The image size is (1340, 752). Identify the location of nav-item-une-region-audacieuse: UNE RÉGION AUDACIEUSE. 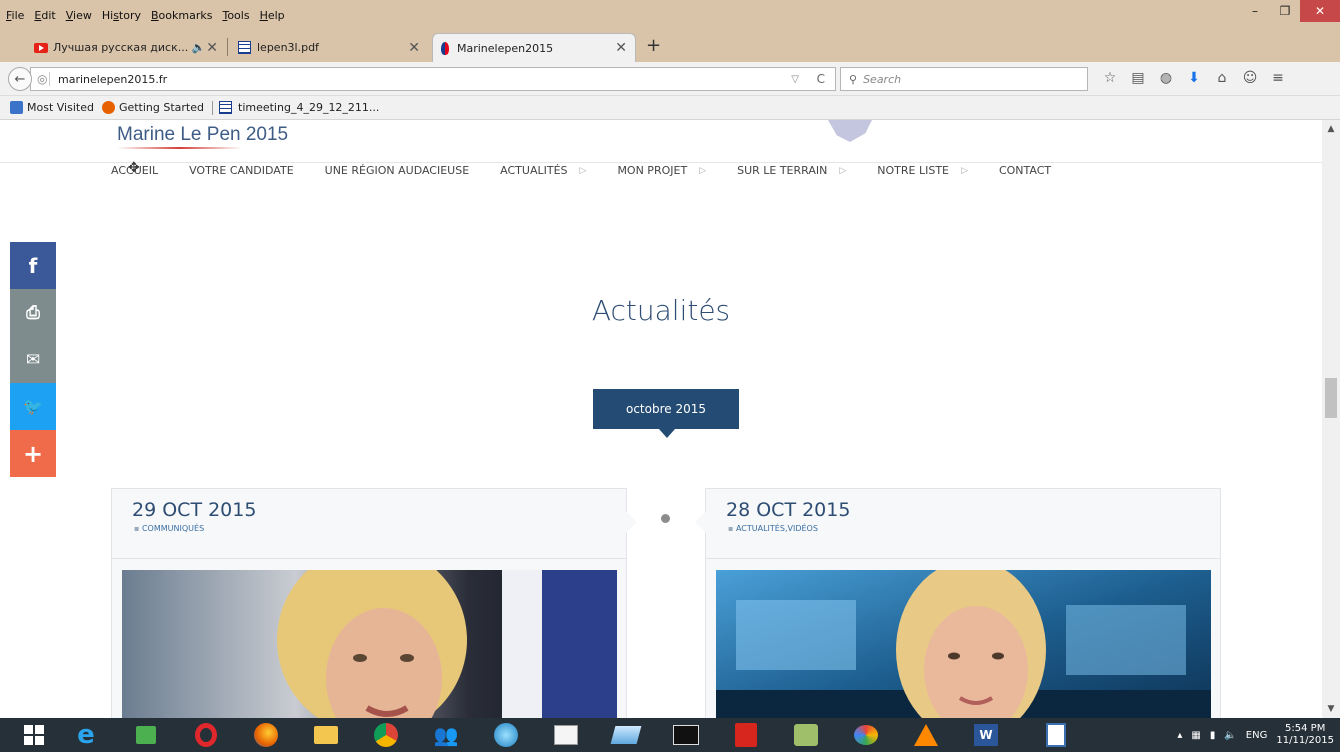
(397, 170).